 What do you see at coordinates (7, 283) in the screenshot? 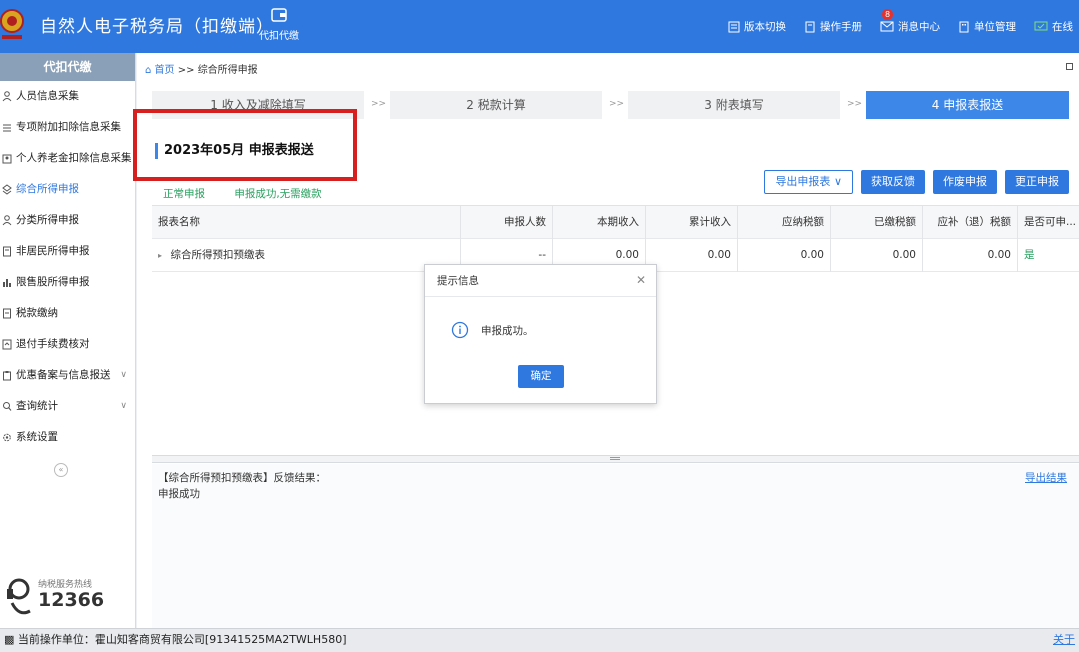
I see `bar-chart-icon` at bounding box center [7, 283].